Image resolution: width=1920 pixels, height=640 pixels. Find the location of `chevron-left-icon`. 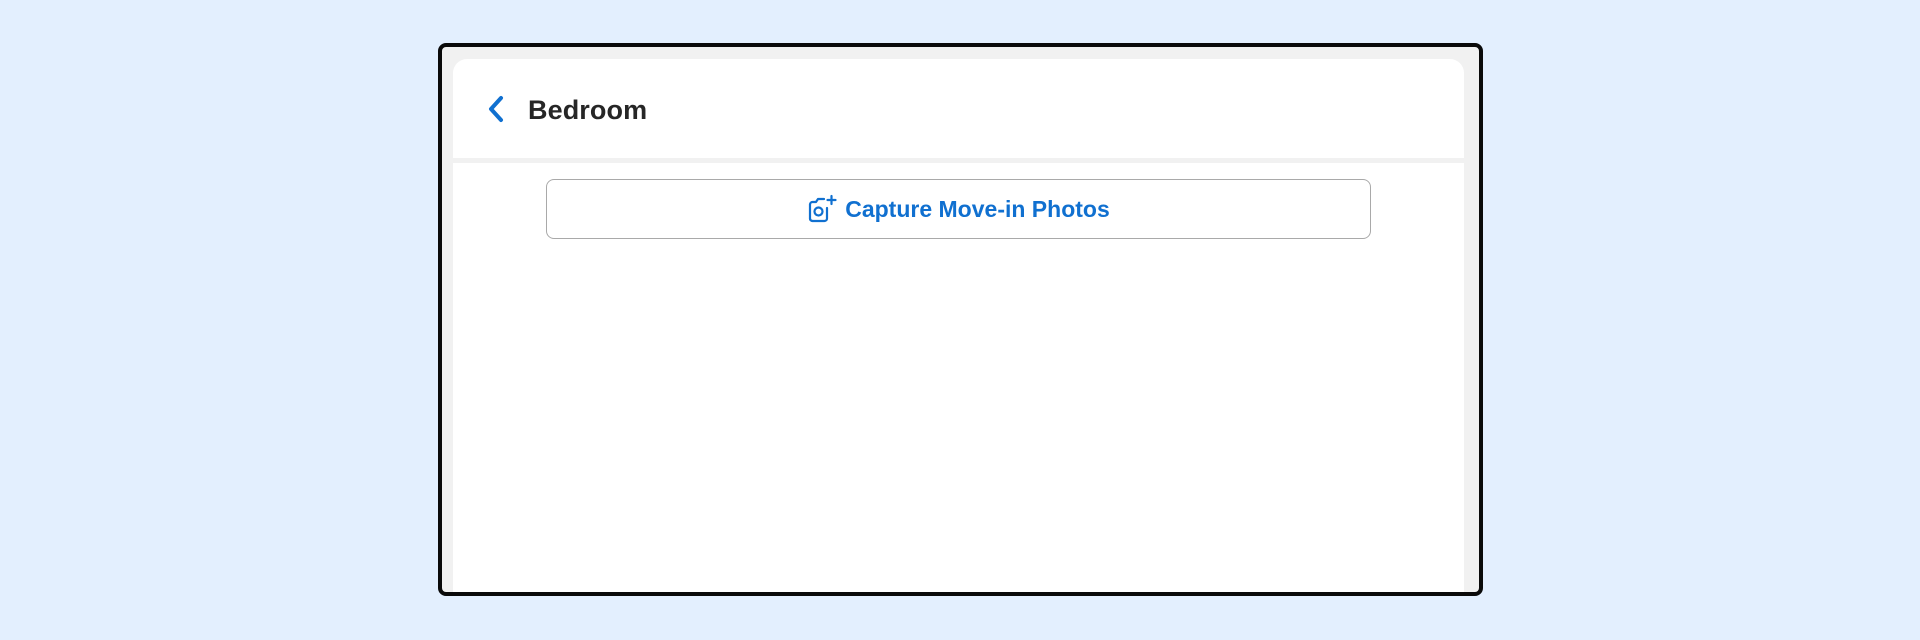

chevron-left-icon is located at coordinates (496, 111).